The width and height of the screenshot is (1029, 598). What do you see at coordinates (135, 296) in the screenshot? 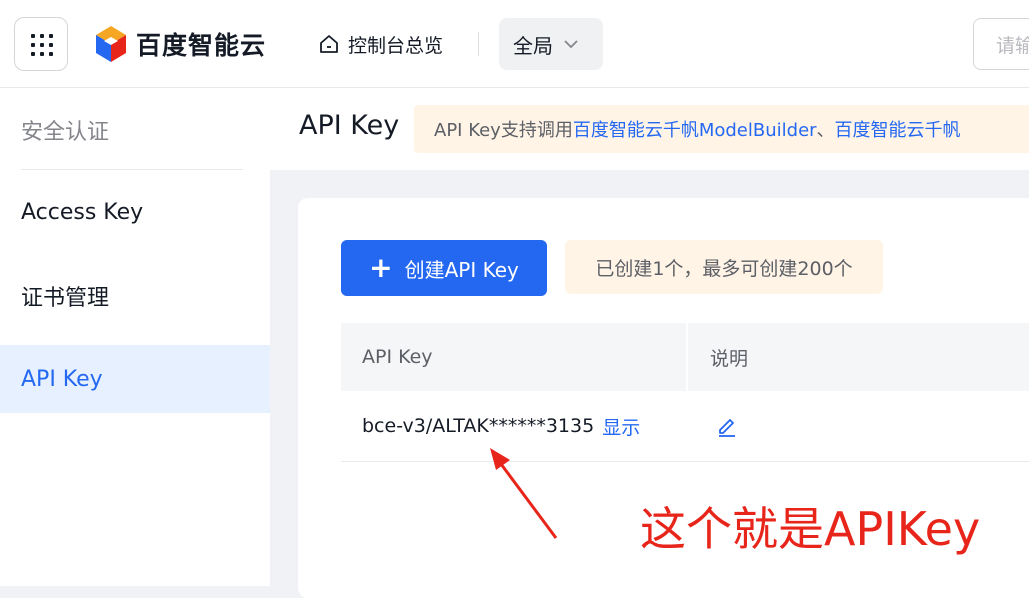
I see `sidebar-item-certificate-management: 证书管理` at bounding box center [135, 296].